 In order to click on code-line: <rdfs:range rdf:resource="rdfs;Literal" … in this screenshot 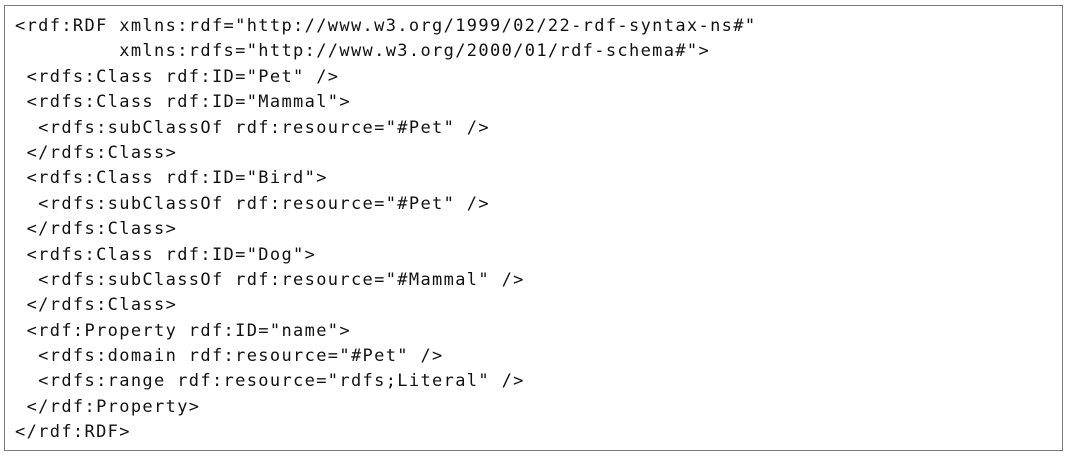, I will do `click(270, 381)`.